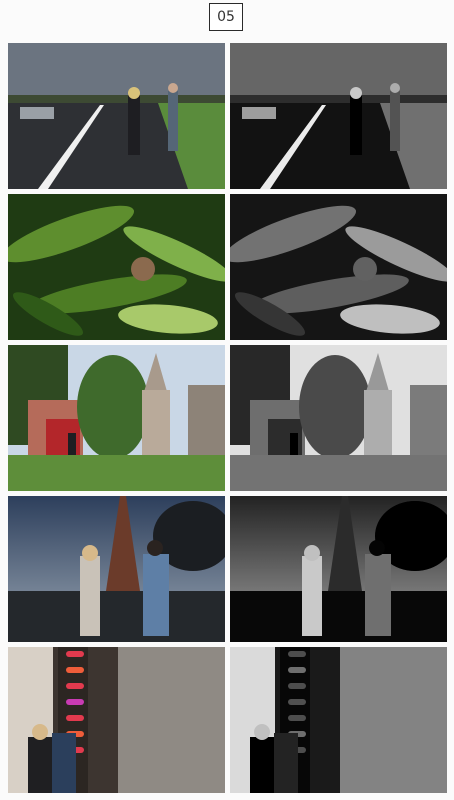 The height and width of the screenshot is (800, 454). Describe the element at coordinates (116, 569) in the screenshot. I see `eiffel-dusk-color-photo` at that location.